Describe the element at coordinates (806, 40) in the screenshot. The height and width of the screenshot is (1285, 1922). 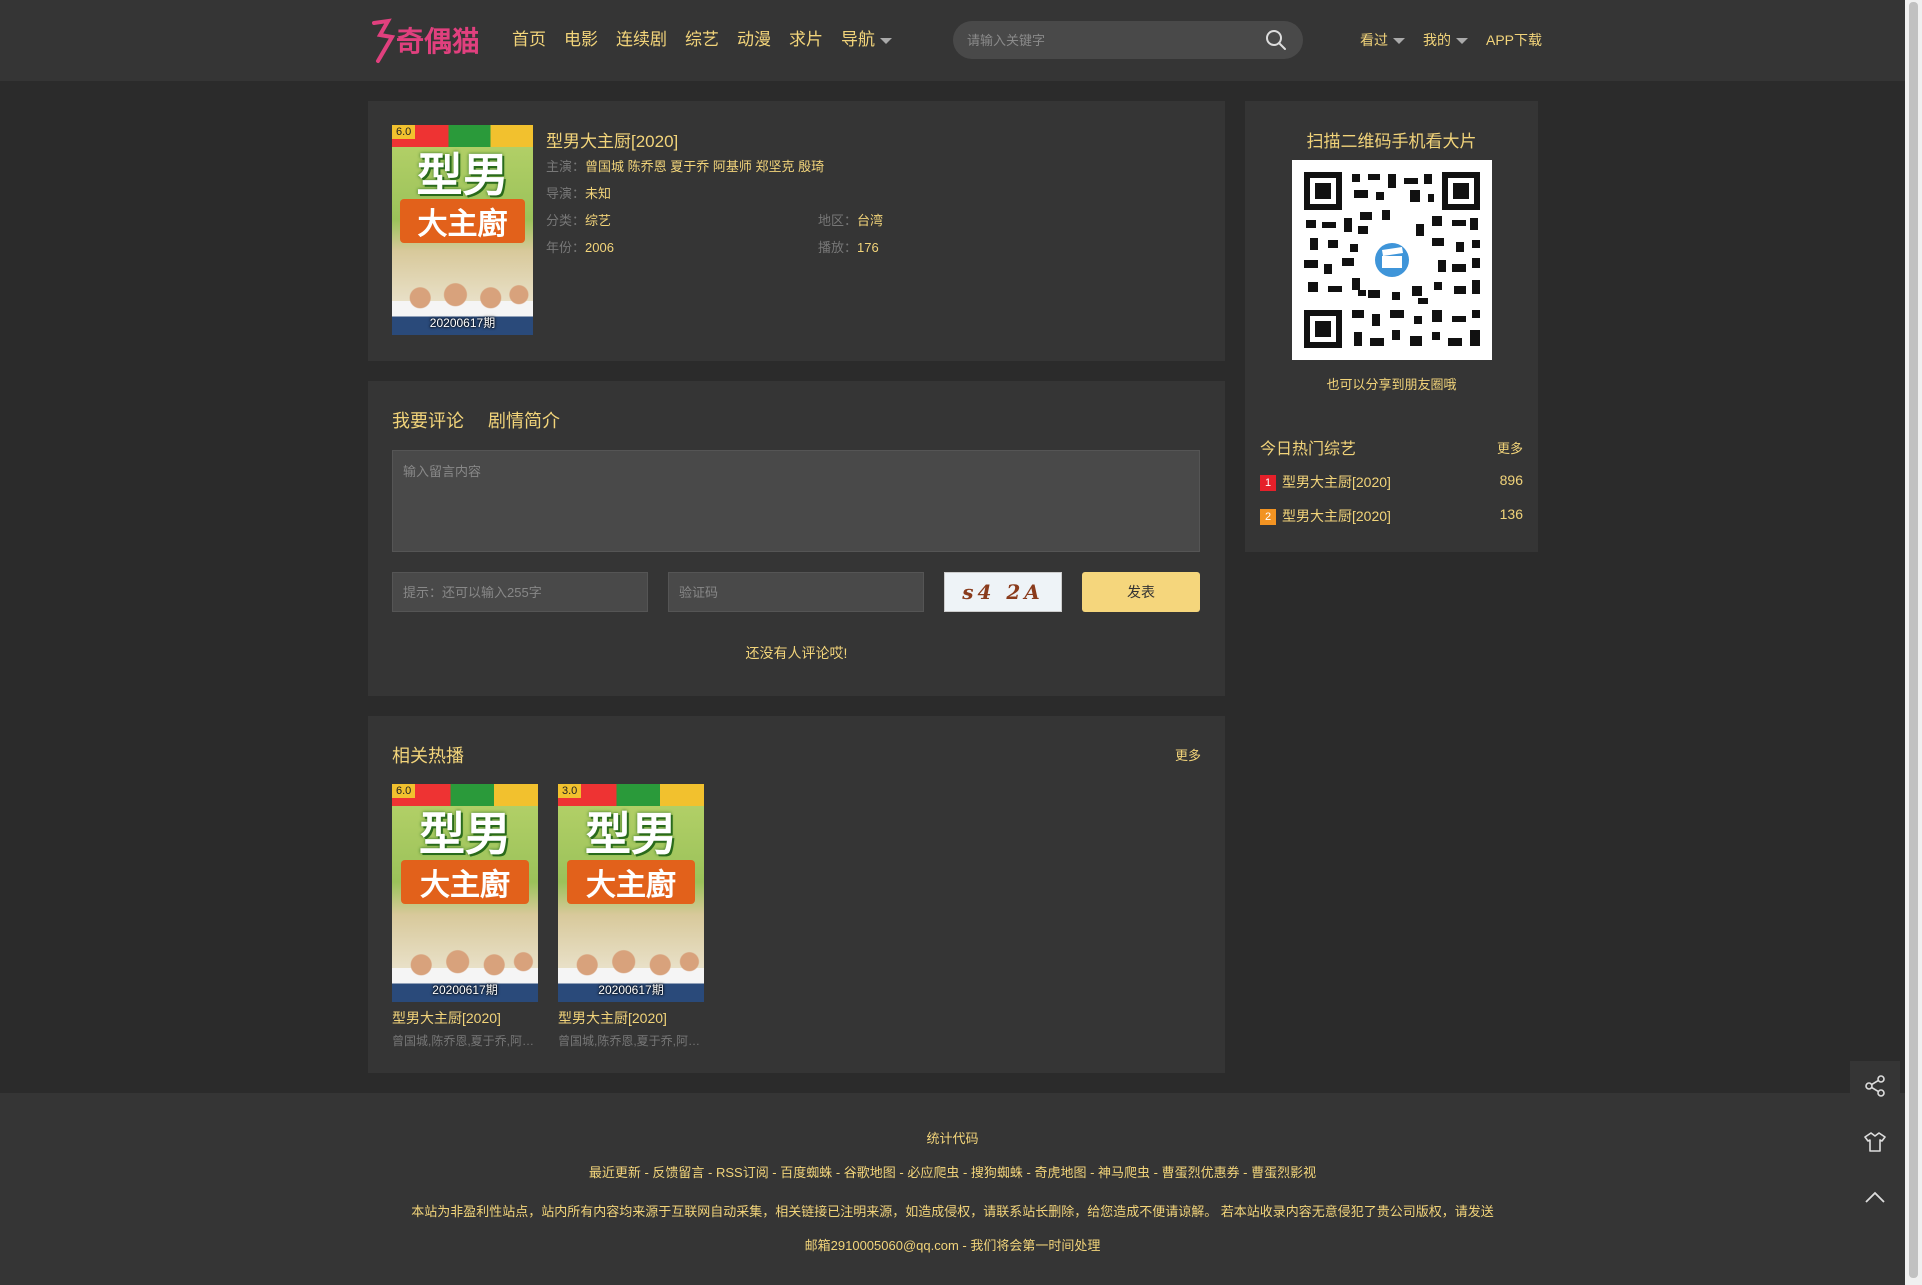
I see `nav-request: 求片` at that location.